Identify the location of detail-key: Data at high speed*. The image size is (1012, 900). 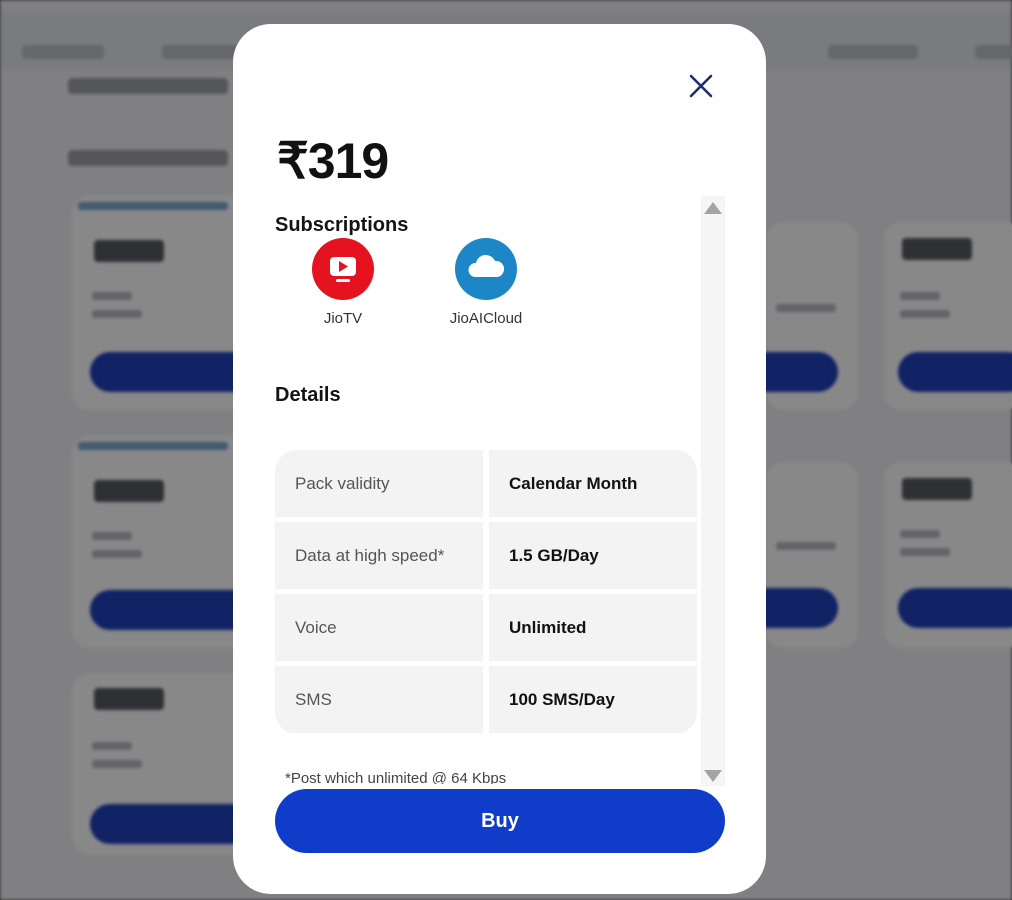
(379, 555).